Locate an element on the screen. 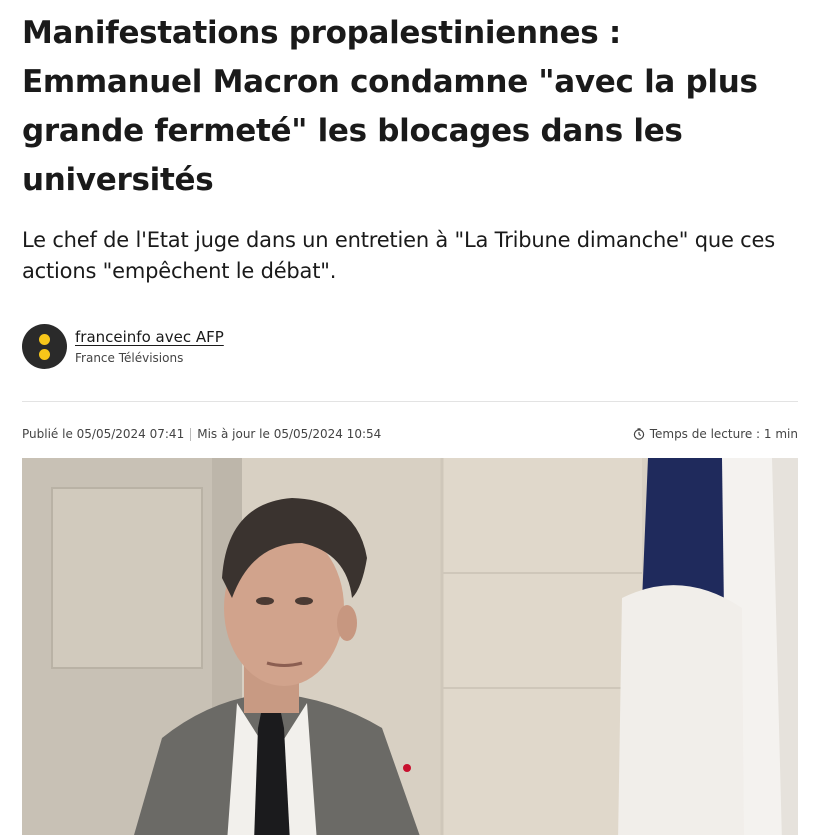  meta-separator is located at coordinates (191, 434).